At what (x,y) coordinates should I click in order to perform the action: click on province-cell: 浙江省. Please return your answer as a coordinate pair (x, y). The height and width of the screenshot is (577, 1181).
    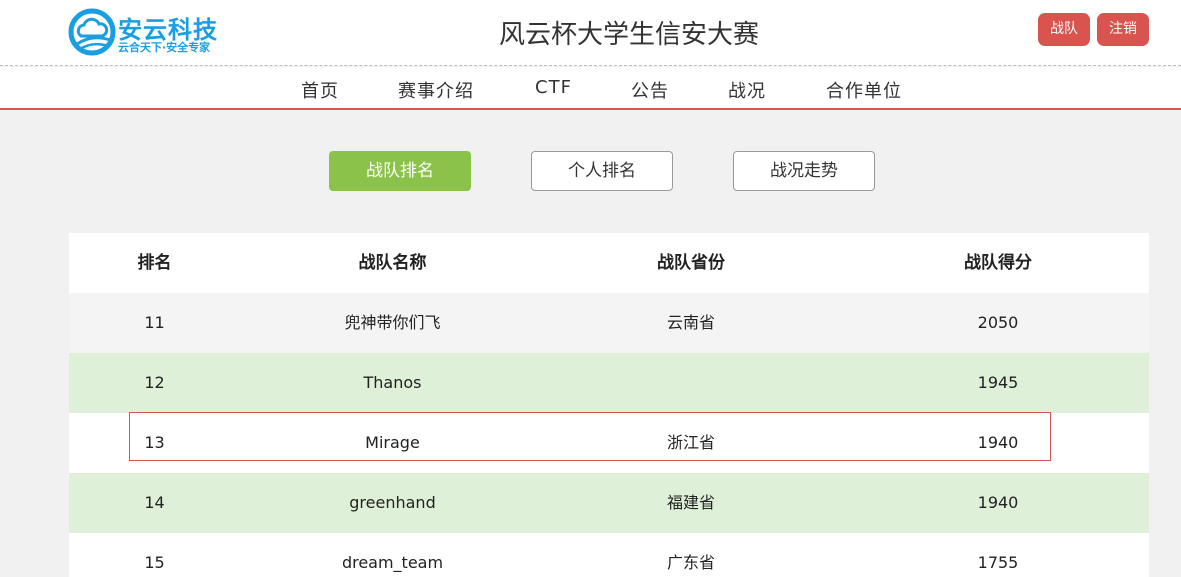
    Looking at the image, I should click on (690, 442).